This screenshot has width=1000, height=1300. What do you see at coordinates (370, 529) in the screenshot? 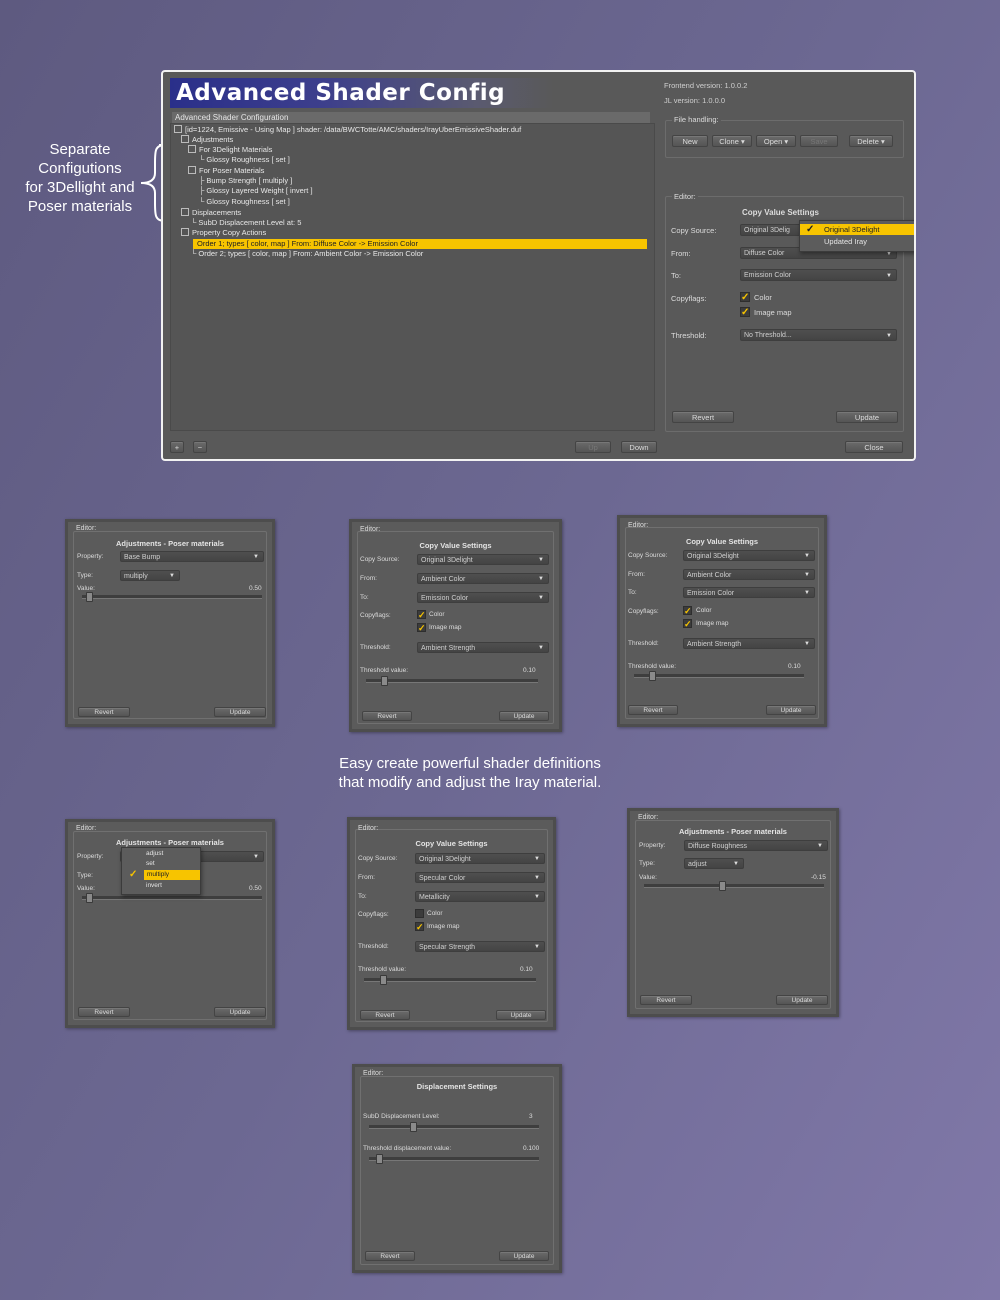
I see `editor-label: Editor:` at bounding box center [370, 529].